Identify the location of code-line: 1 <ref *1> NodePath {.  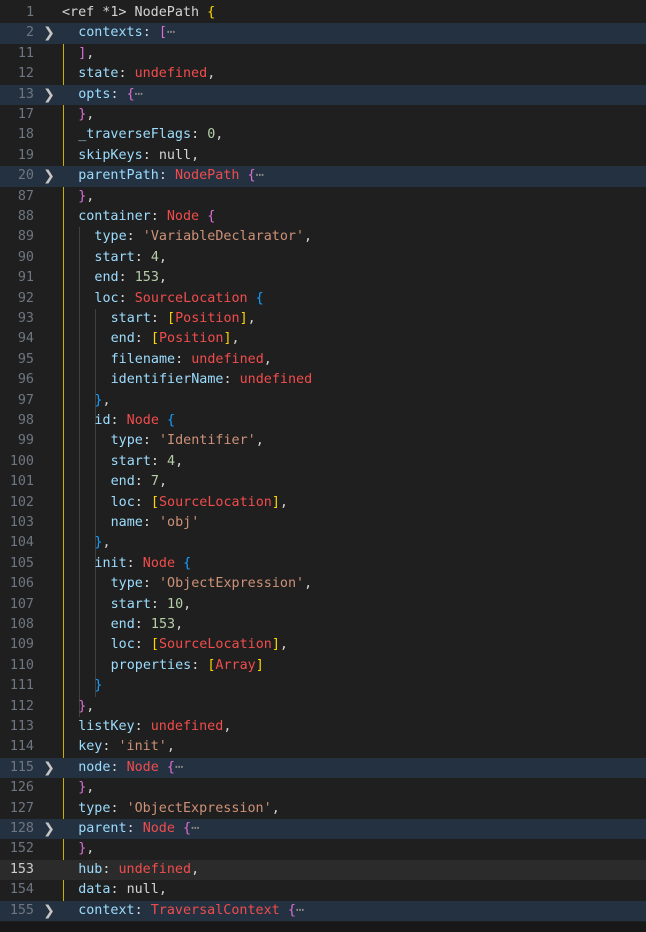
(323, 13).